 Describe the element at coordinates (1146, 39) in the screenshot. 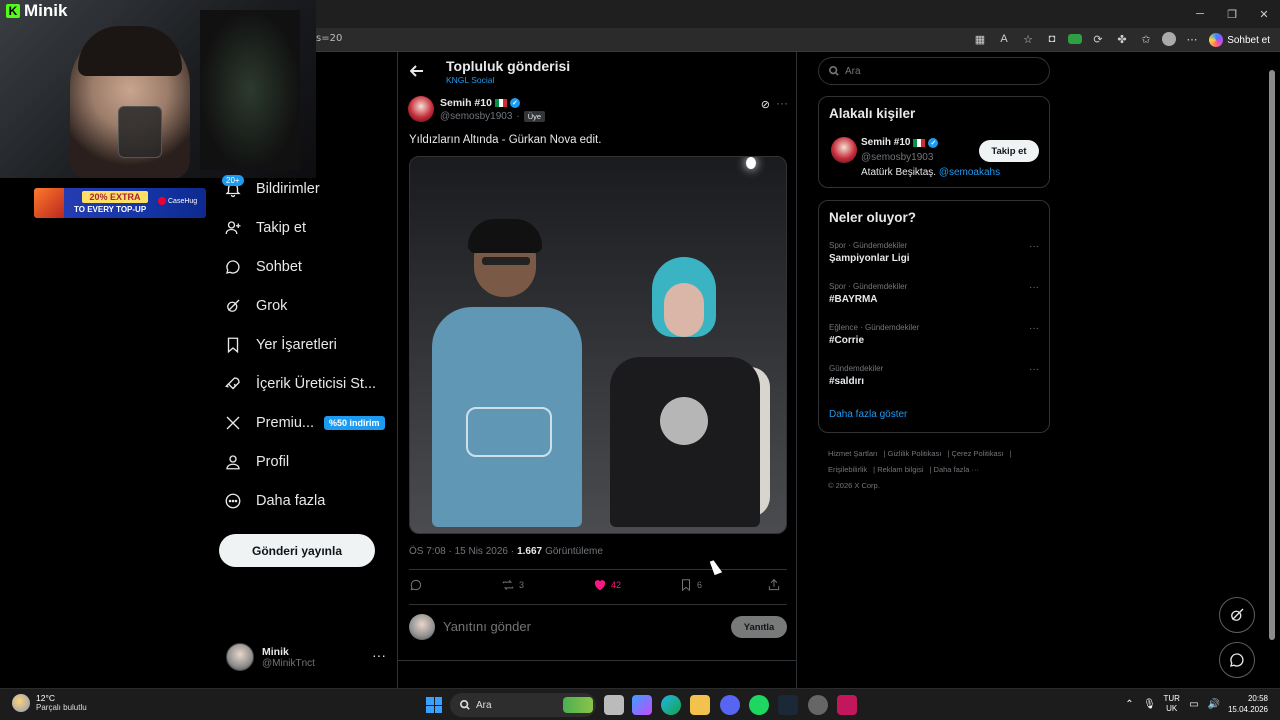

I see `favorites-icon: ✩` at that location.